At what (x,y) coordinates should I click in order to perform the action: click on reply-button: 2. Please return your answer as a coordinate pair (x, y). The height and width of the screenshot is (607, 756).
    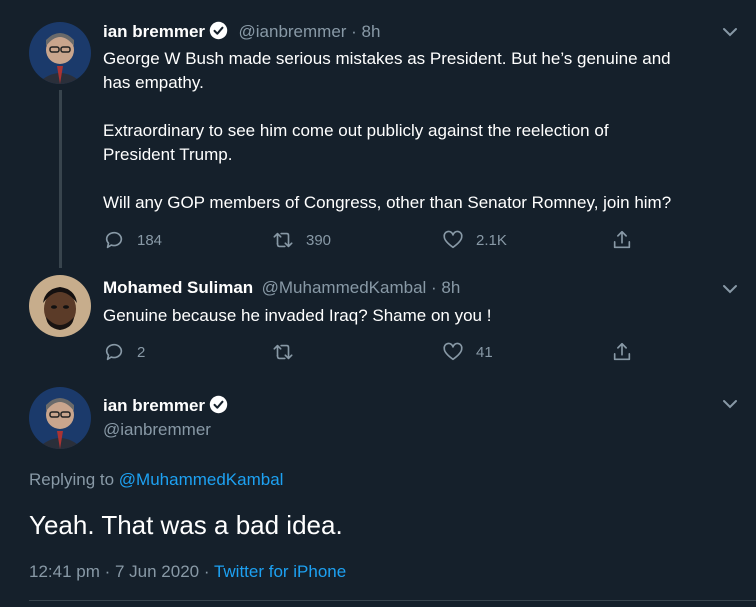
    Looking at the image, I should click on (124, 352).